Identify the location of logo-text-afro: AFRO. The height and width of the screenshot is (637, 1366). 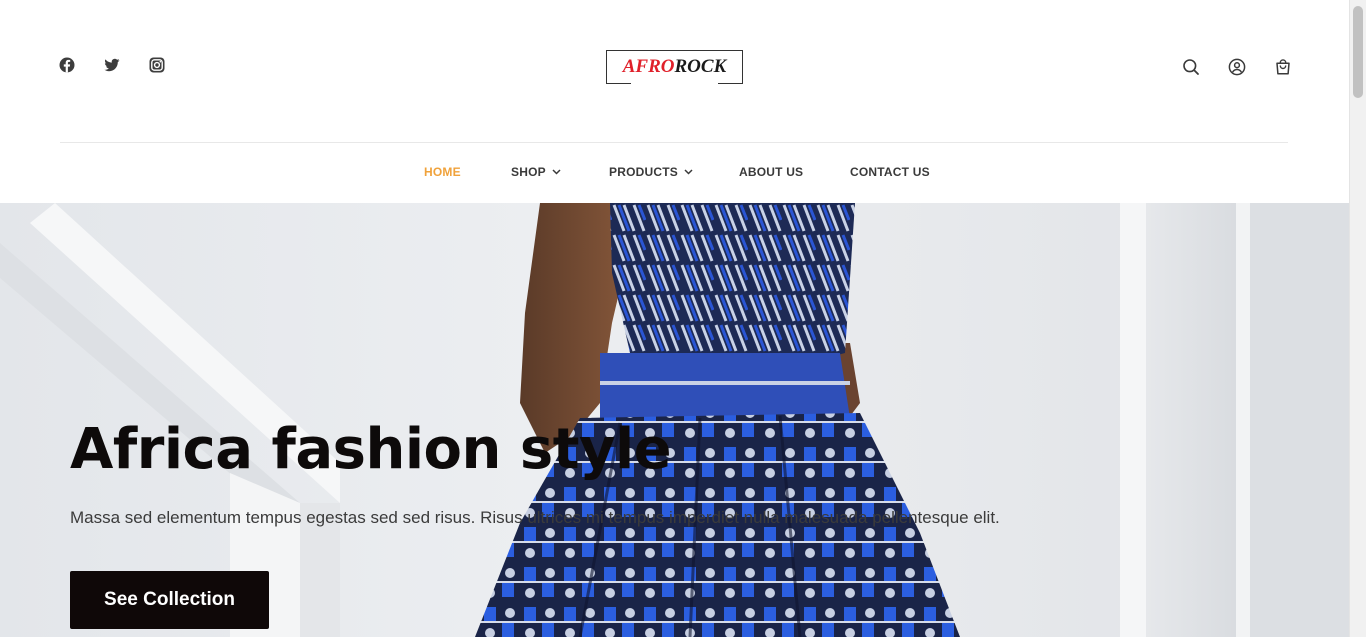
(648, 66).